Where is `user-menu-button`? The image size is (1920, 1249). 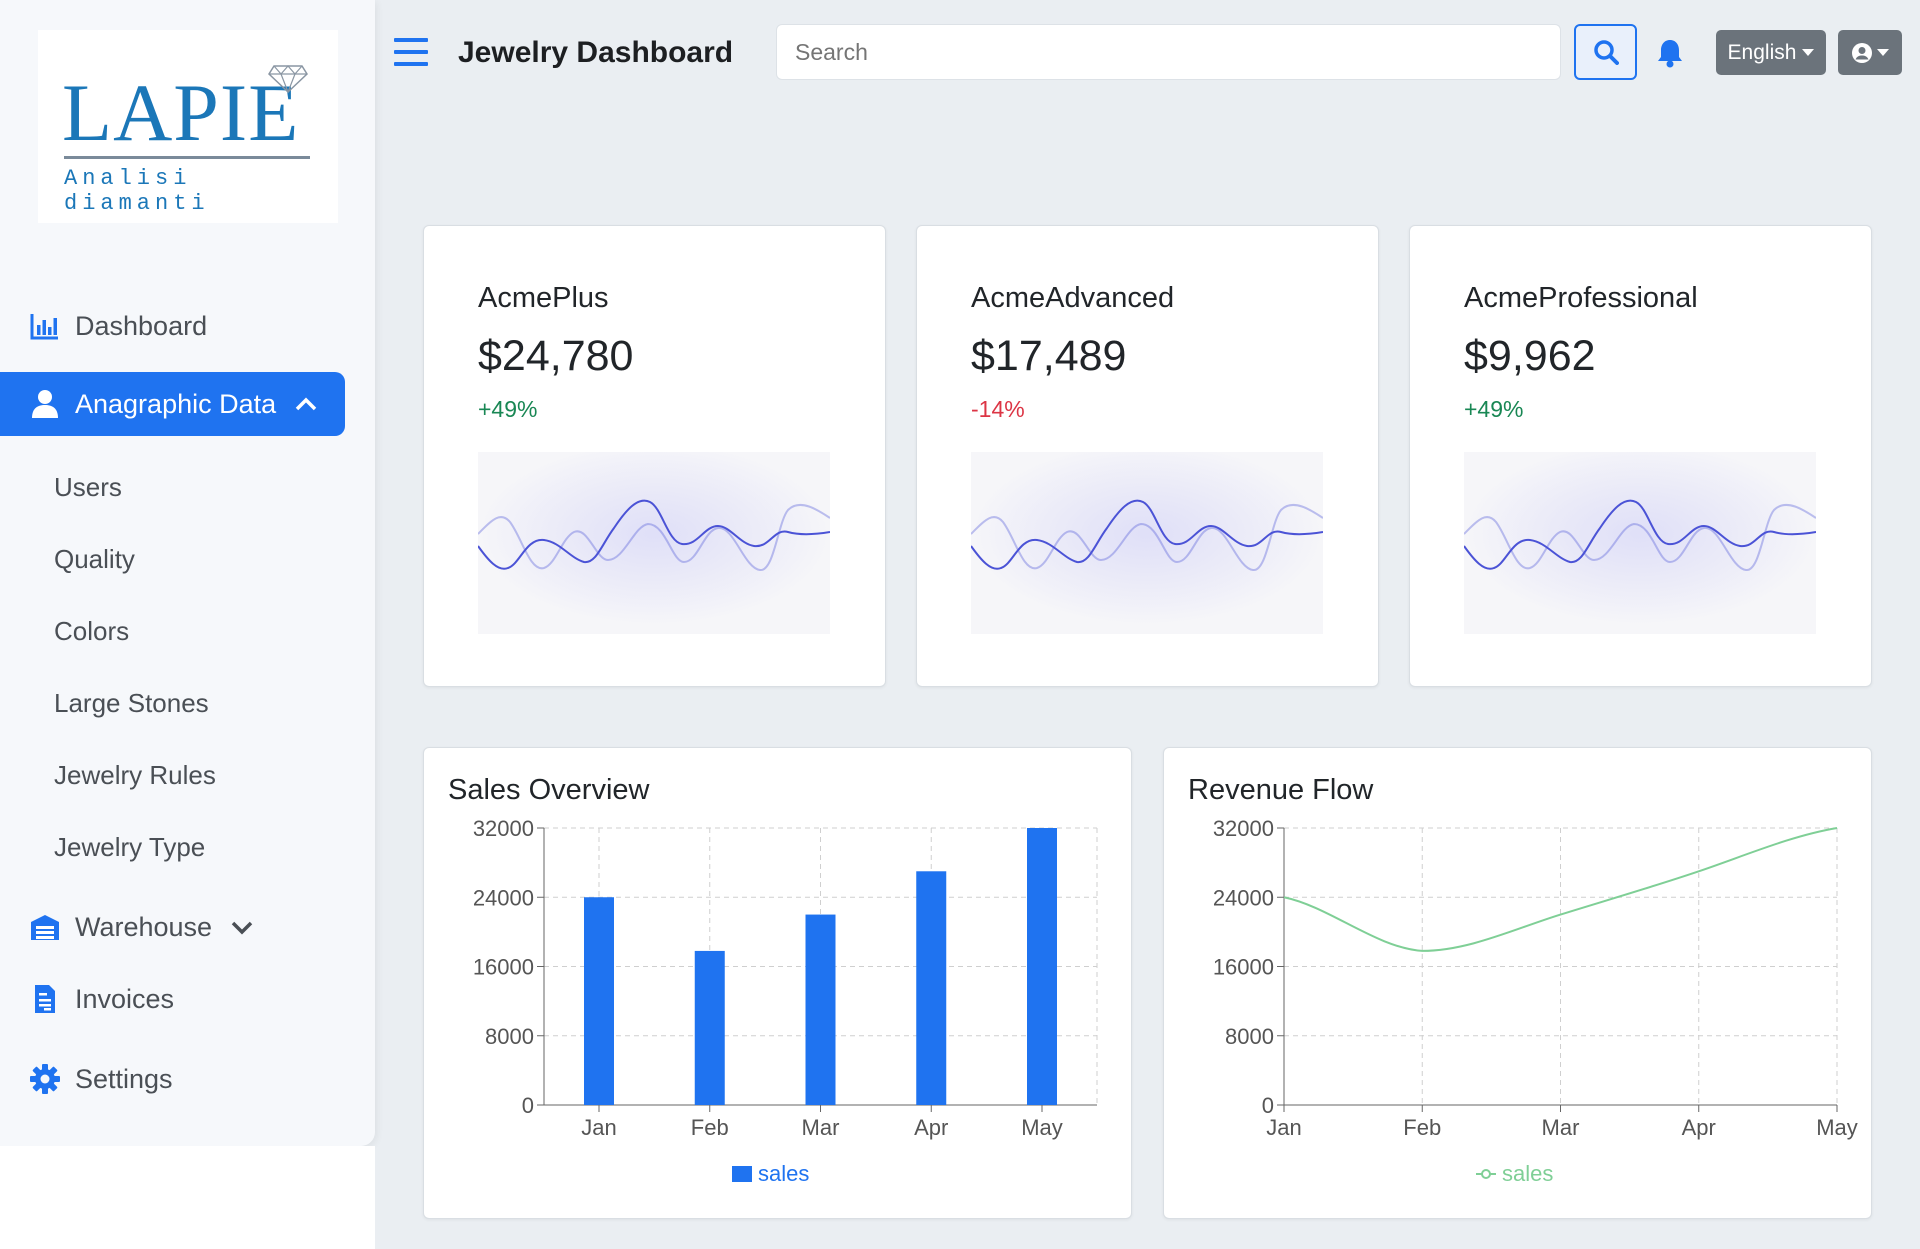
user-menu-button is located at coordinates (1870, 52).